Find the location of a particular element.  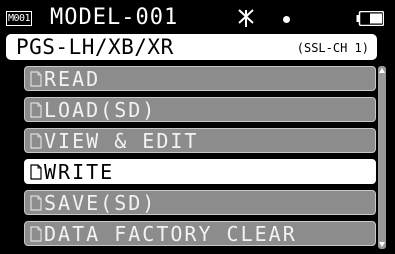

model-number-tag: M001 is located at coordinates (19, 18).